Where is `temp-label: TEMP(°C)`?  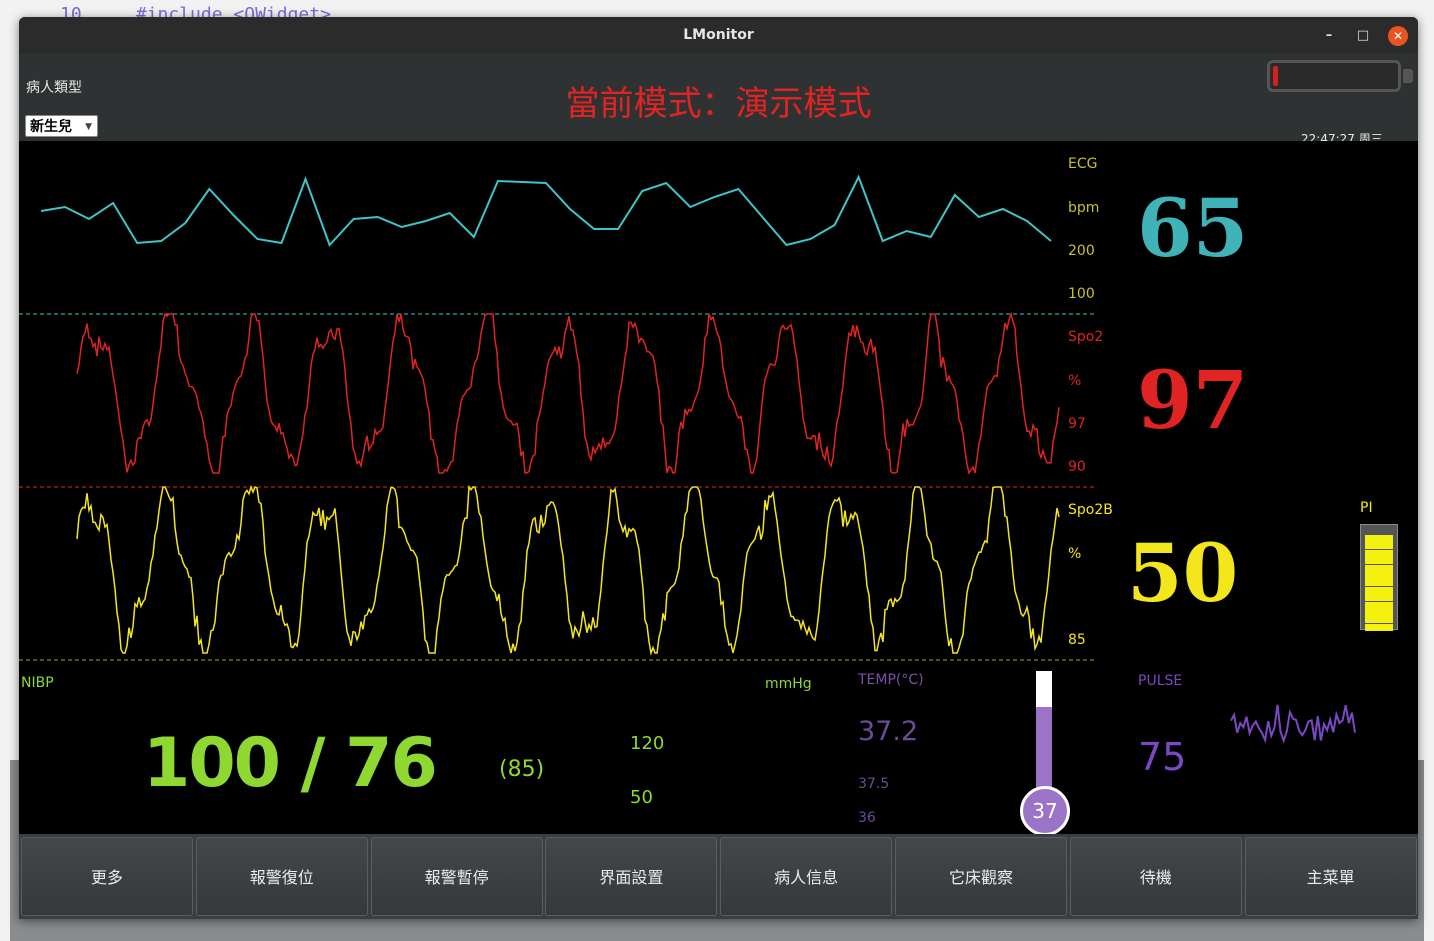
temp-label: TEMP(°C) is located at coordinates (891, 680).